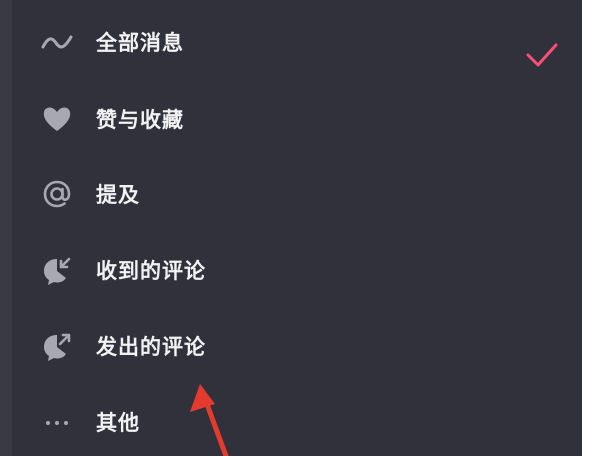  I want to click on at-icon, so click(57, 194).